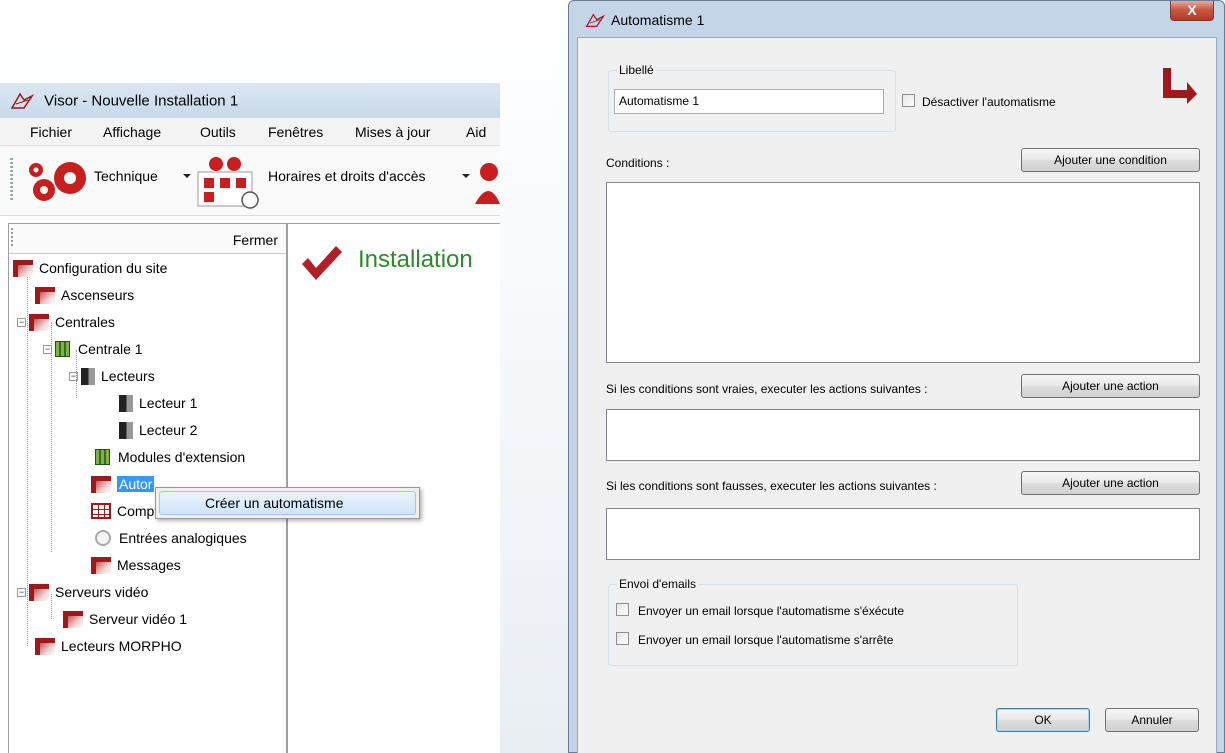 Image resolution: width=1225 pixels, height=753 pixels. Describe the element at coordinates (136, 484) in the screenshot. I see `tree-item-label: Autor` at that location.